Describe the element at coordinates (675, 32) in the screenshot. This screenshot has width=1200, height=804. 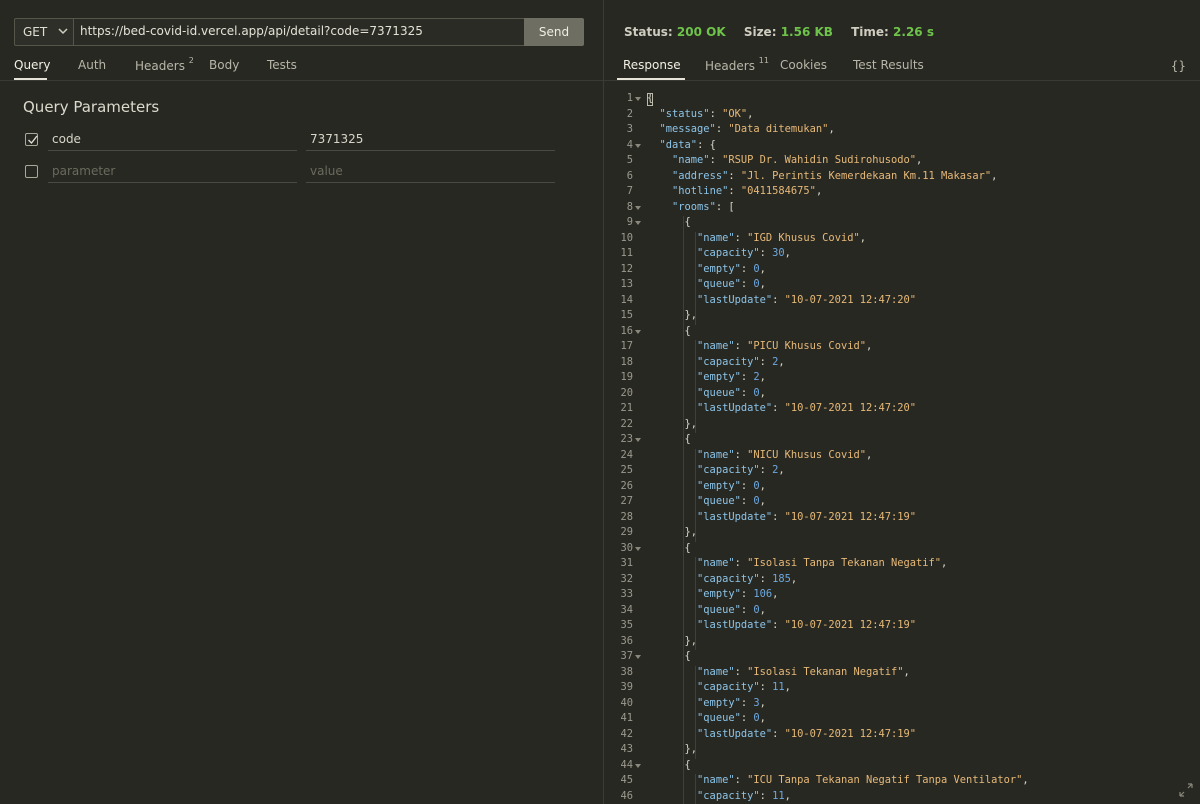
I see `status-info: Status: 200 OK` at that location.